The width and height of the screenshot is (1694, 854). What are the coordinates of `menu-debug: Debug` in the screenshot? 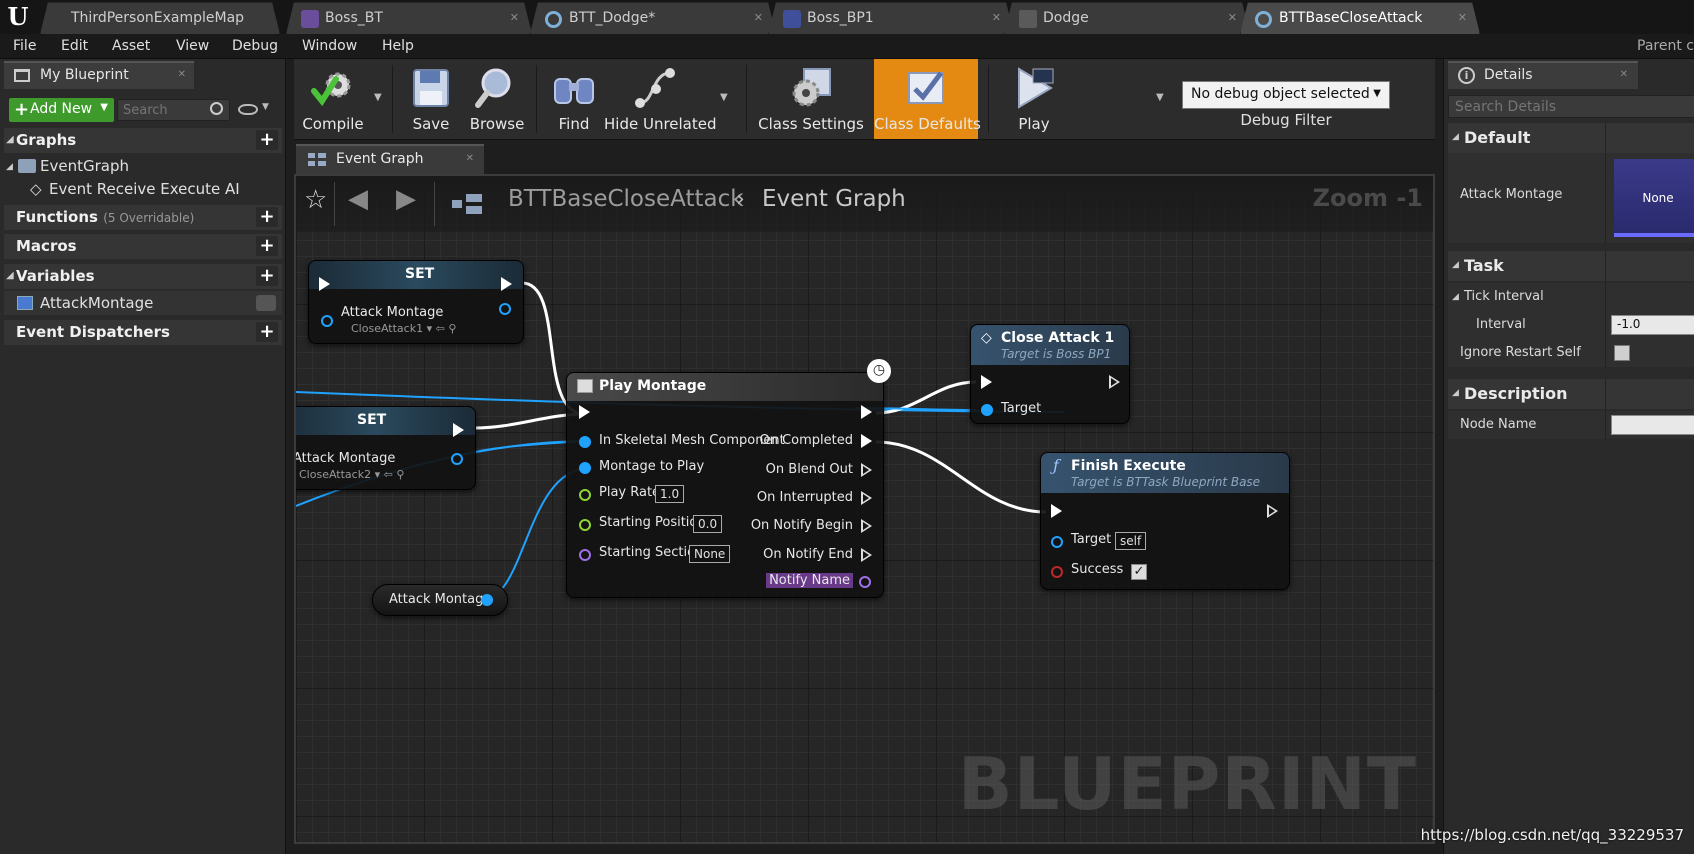 It's located at (255, 46).